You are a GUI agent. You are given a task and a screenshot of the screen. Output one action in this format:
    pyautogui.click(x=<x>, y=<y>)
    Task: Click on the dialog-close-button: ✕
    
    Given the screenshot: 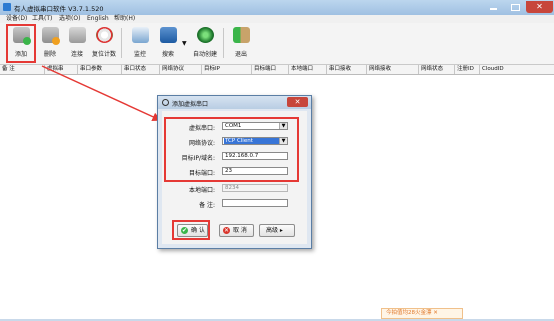 What is the action you would take?
    pyautogui.click(x=297, y=102)
    